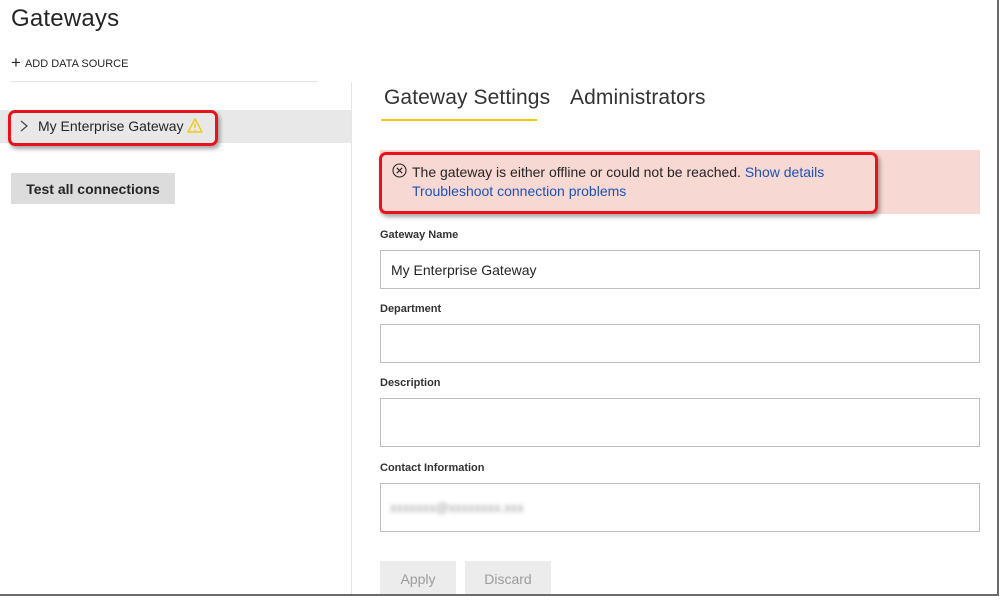 The width and height of the screenshot is (1003, 601). What do you see at coordinates (76, 64) in the screenshot?
I see `add-data-source-label: ADD DATA SOURCE` at bounding box center [76, 64].